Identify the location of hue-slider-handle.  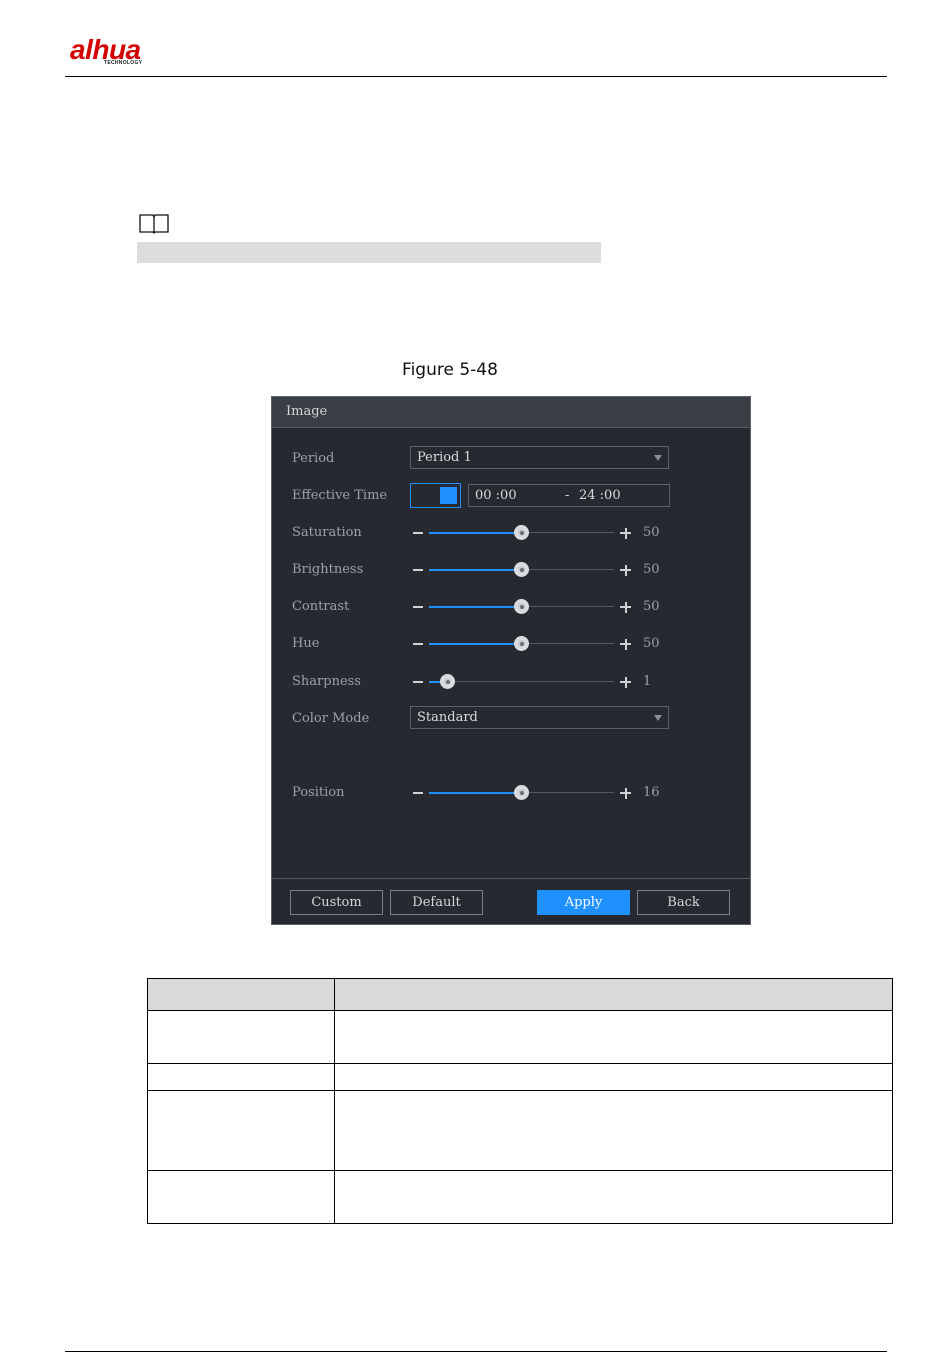
(521, 643).